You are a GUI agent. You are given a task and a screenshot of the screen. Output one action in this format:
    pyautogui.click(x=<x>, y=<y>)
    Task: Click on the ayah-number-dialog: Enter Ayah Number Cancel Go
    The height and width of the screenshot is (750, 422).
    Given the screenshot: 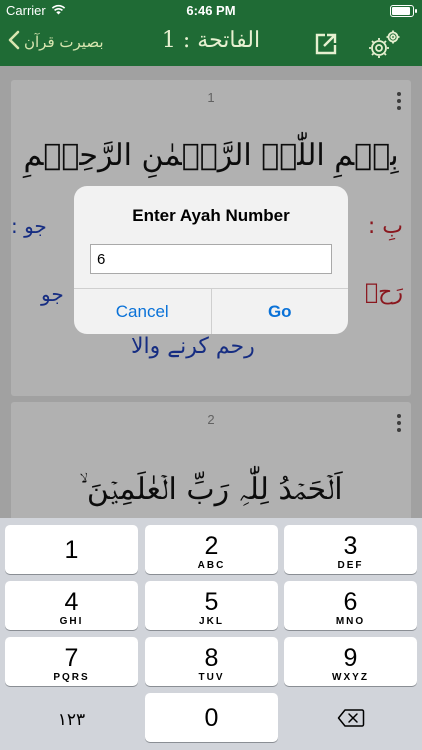 What is the action you would take?
    pyautogui.click(x=211, y=260)
    